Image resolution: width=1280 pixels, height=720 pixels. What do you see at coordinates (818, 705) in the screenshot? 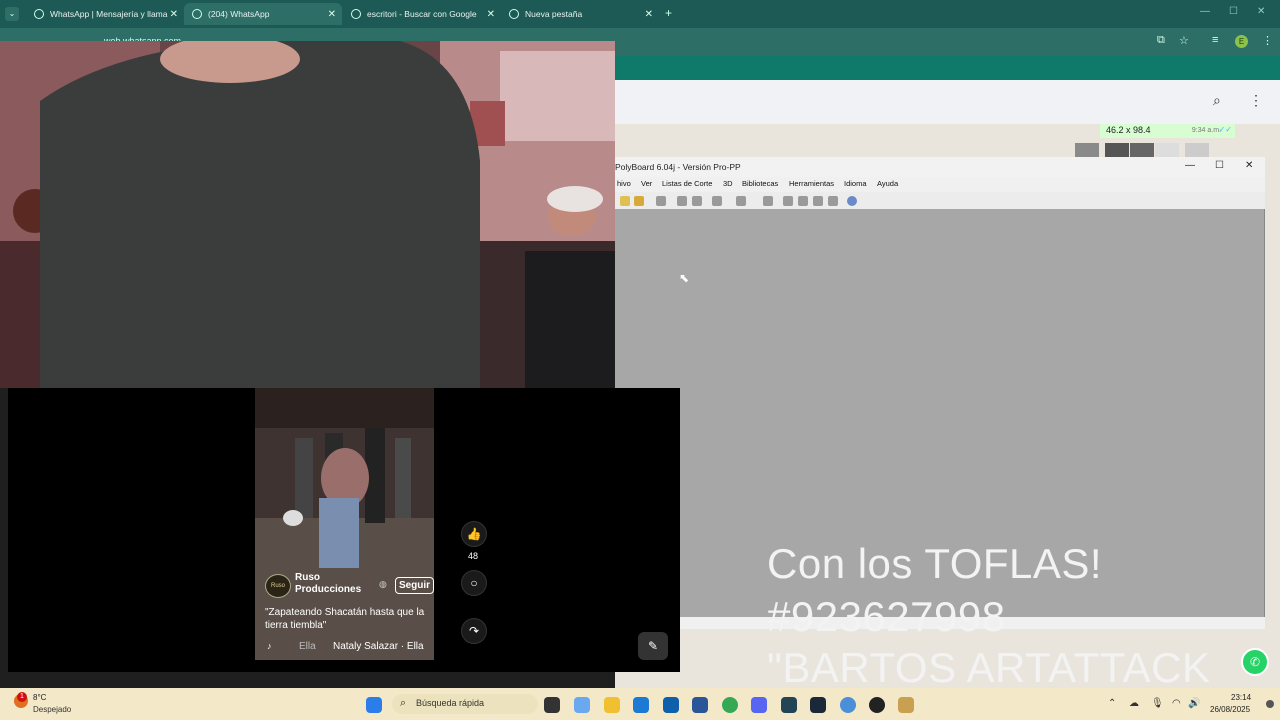
I see `steam-icon` at bounding box center [818, 705].